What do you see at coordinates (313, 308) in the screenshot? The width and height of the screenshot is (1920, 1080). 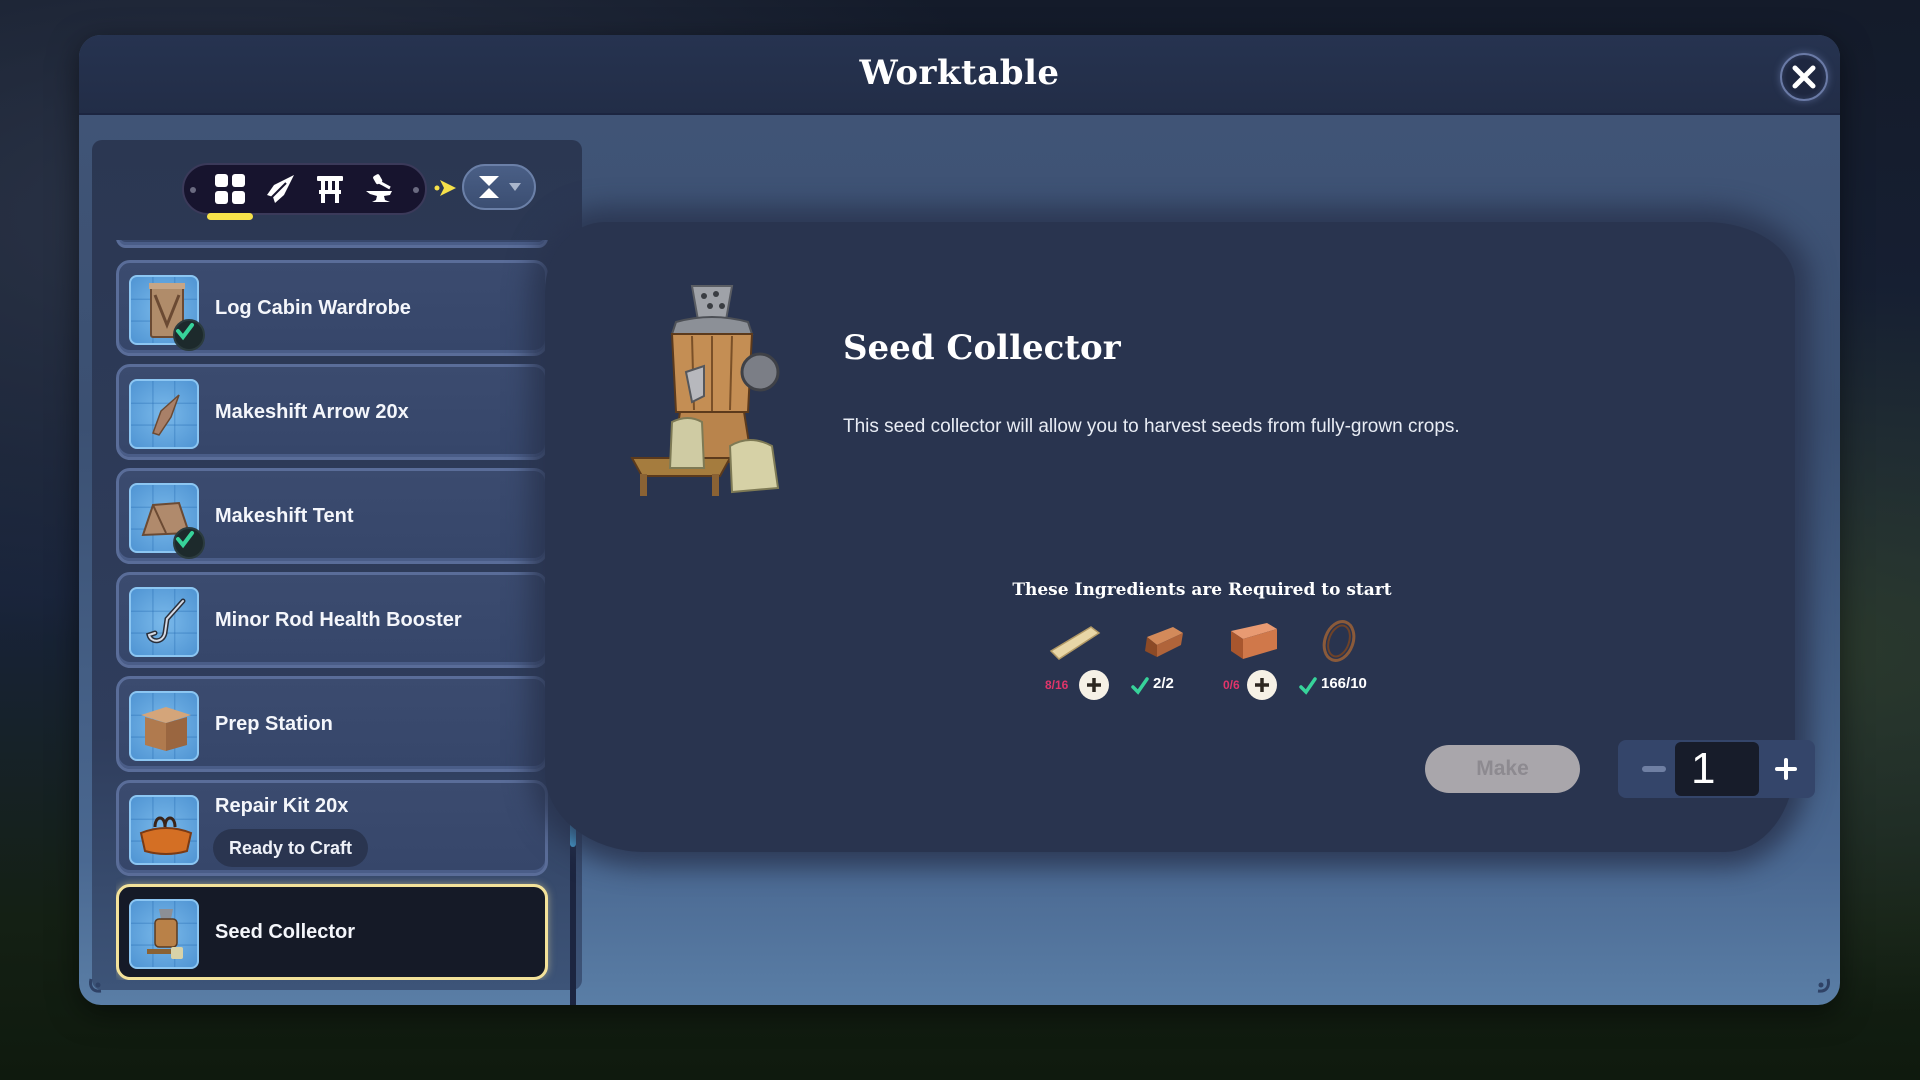 I see `recipe-label: Log Cabin Wardrobe` at bounding box center [313, 308].